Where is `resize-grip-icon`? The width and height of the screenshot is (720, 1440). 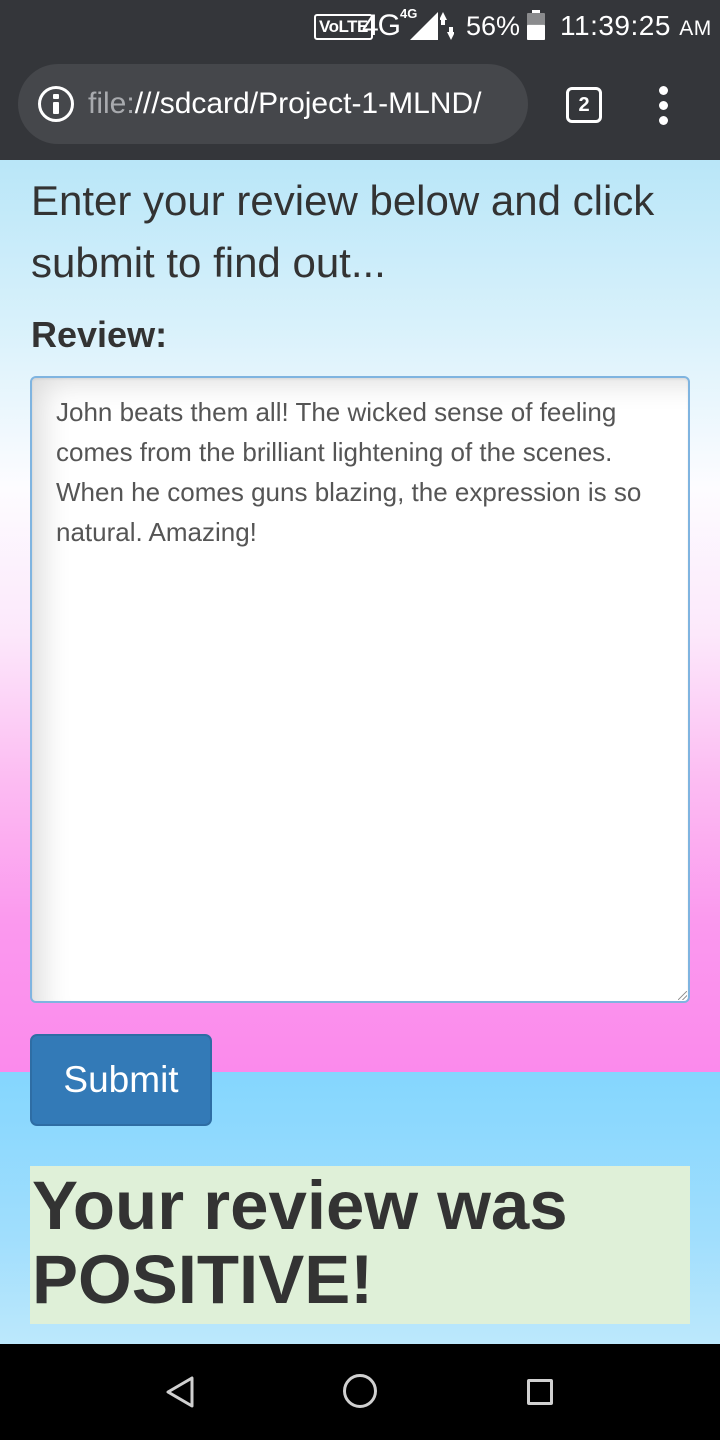 resize-grip-icon is located at coordinates (682, 995).